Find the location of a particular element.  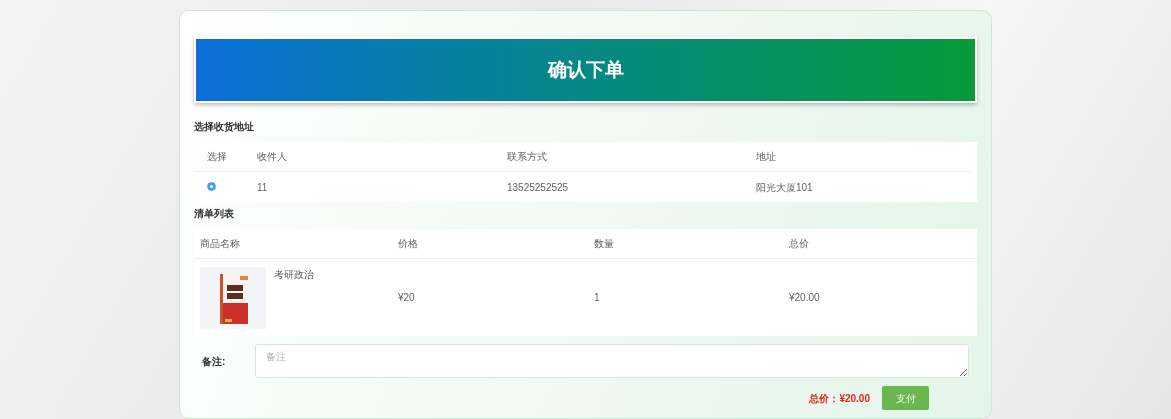

column-header: 收件人 is located at coordinates (272, 157).